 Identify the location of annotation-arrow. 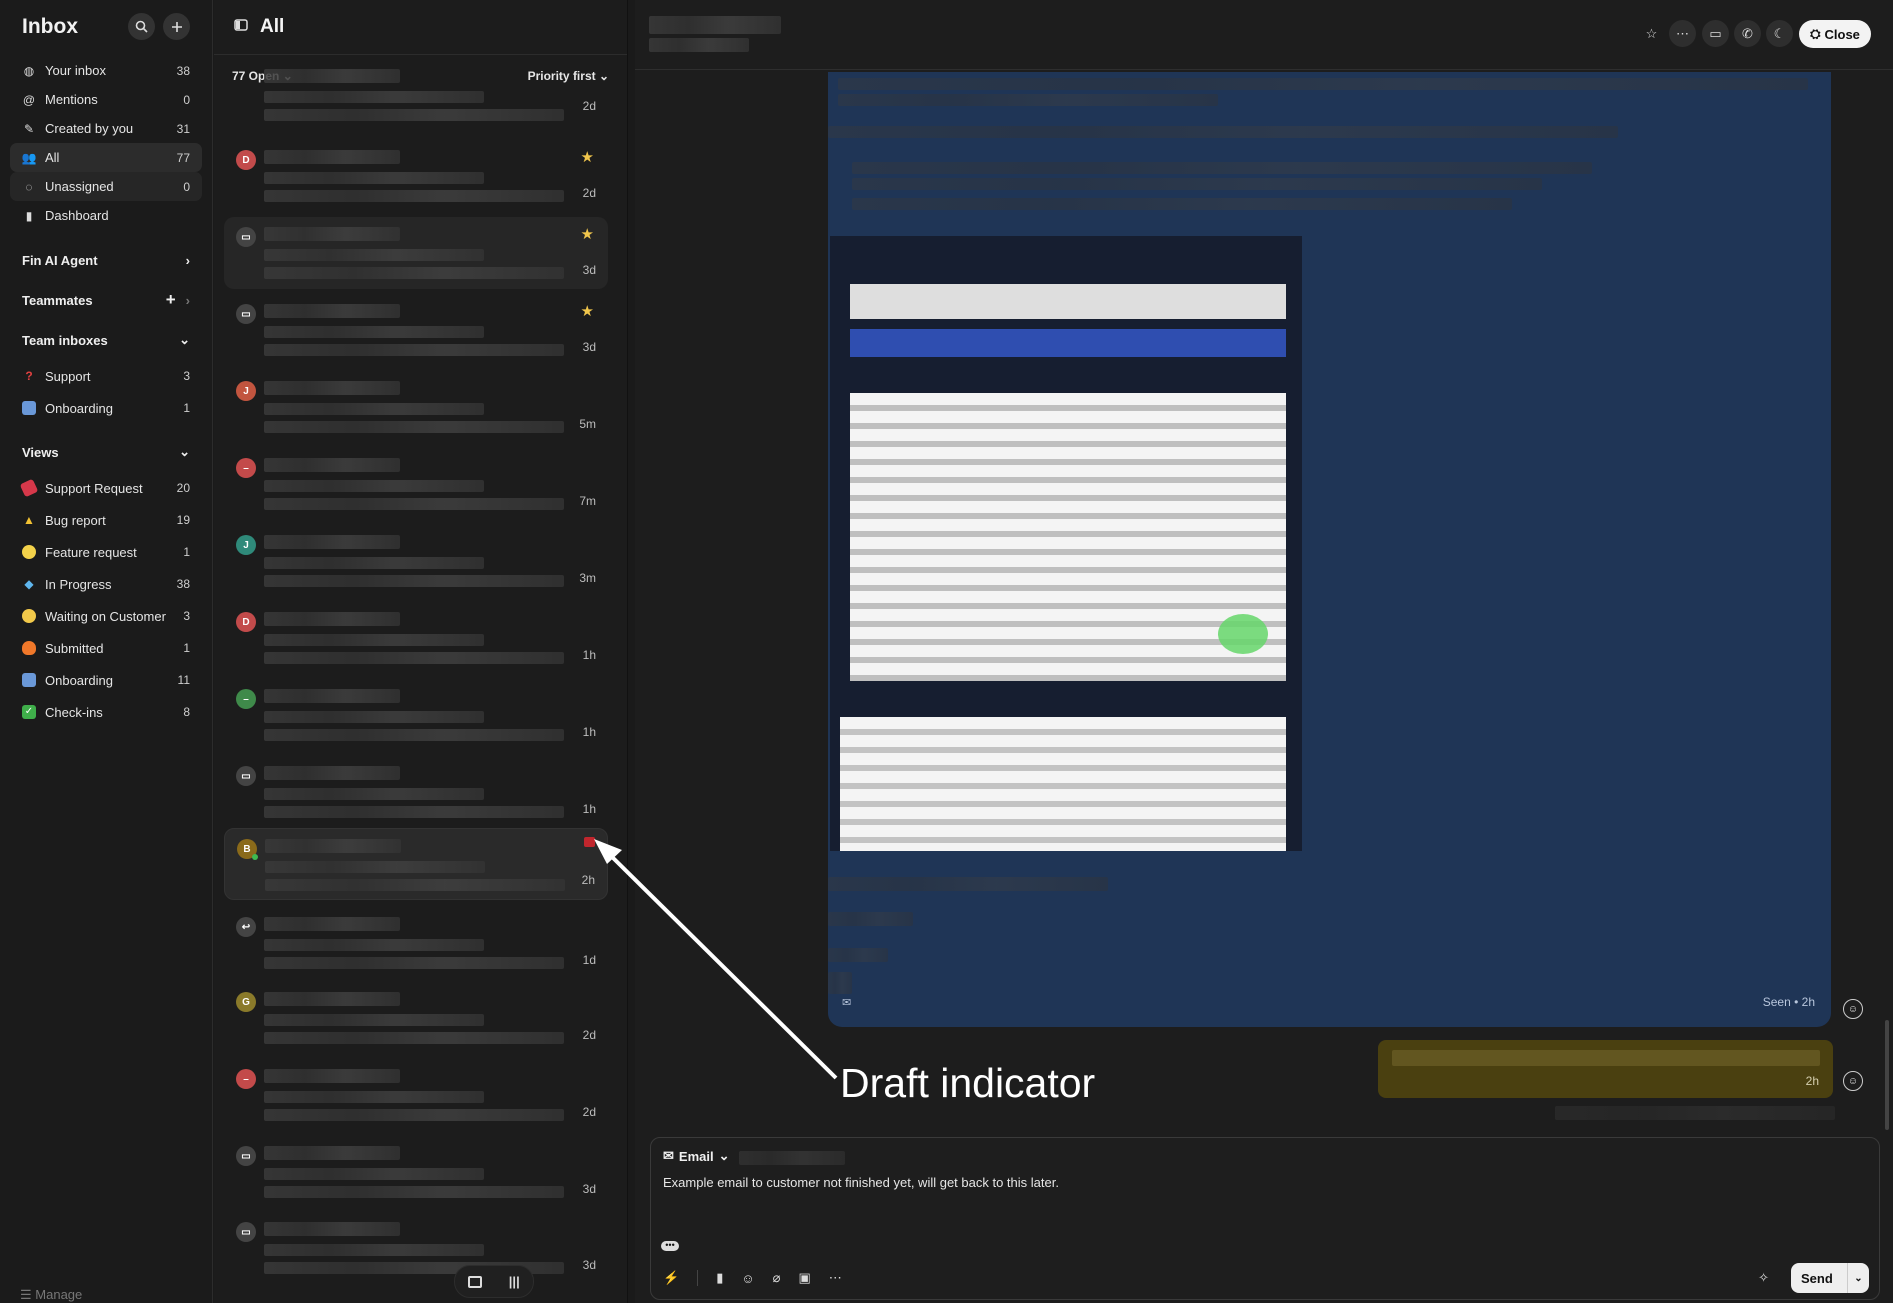
(716, 959).